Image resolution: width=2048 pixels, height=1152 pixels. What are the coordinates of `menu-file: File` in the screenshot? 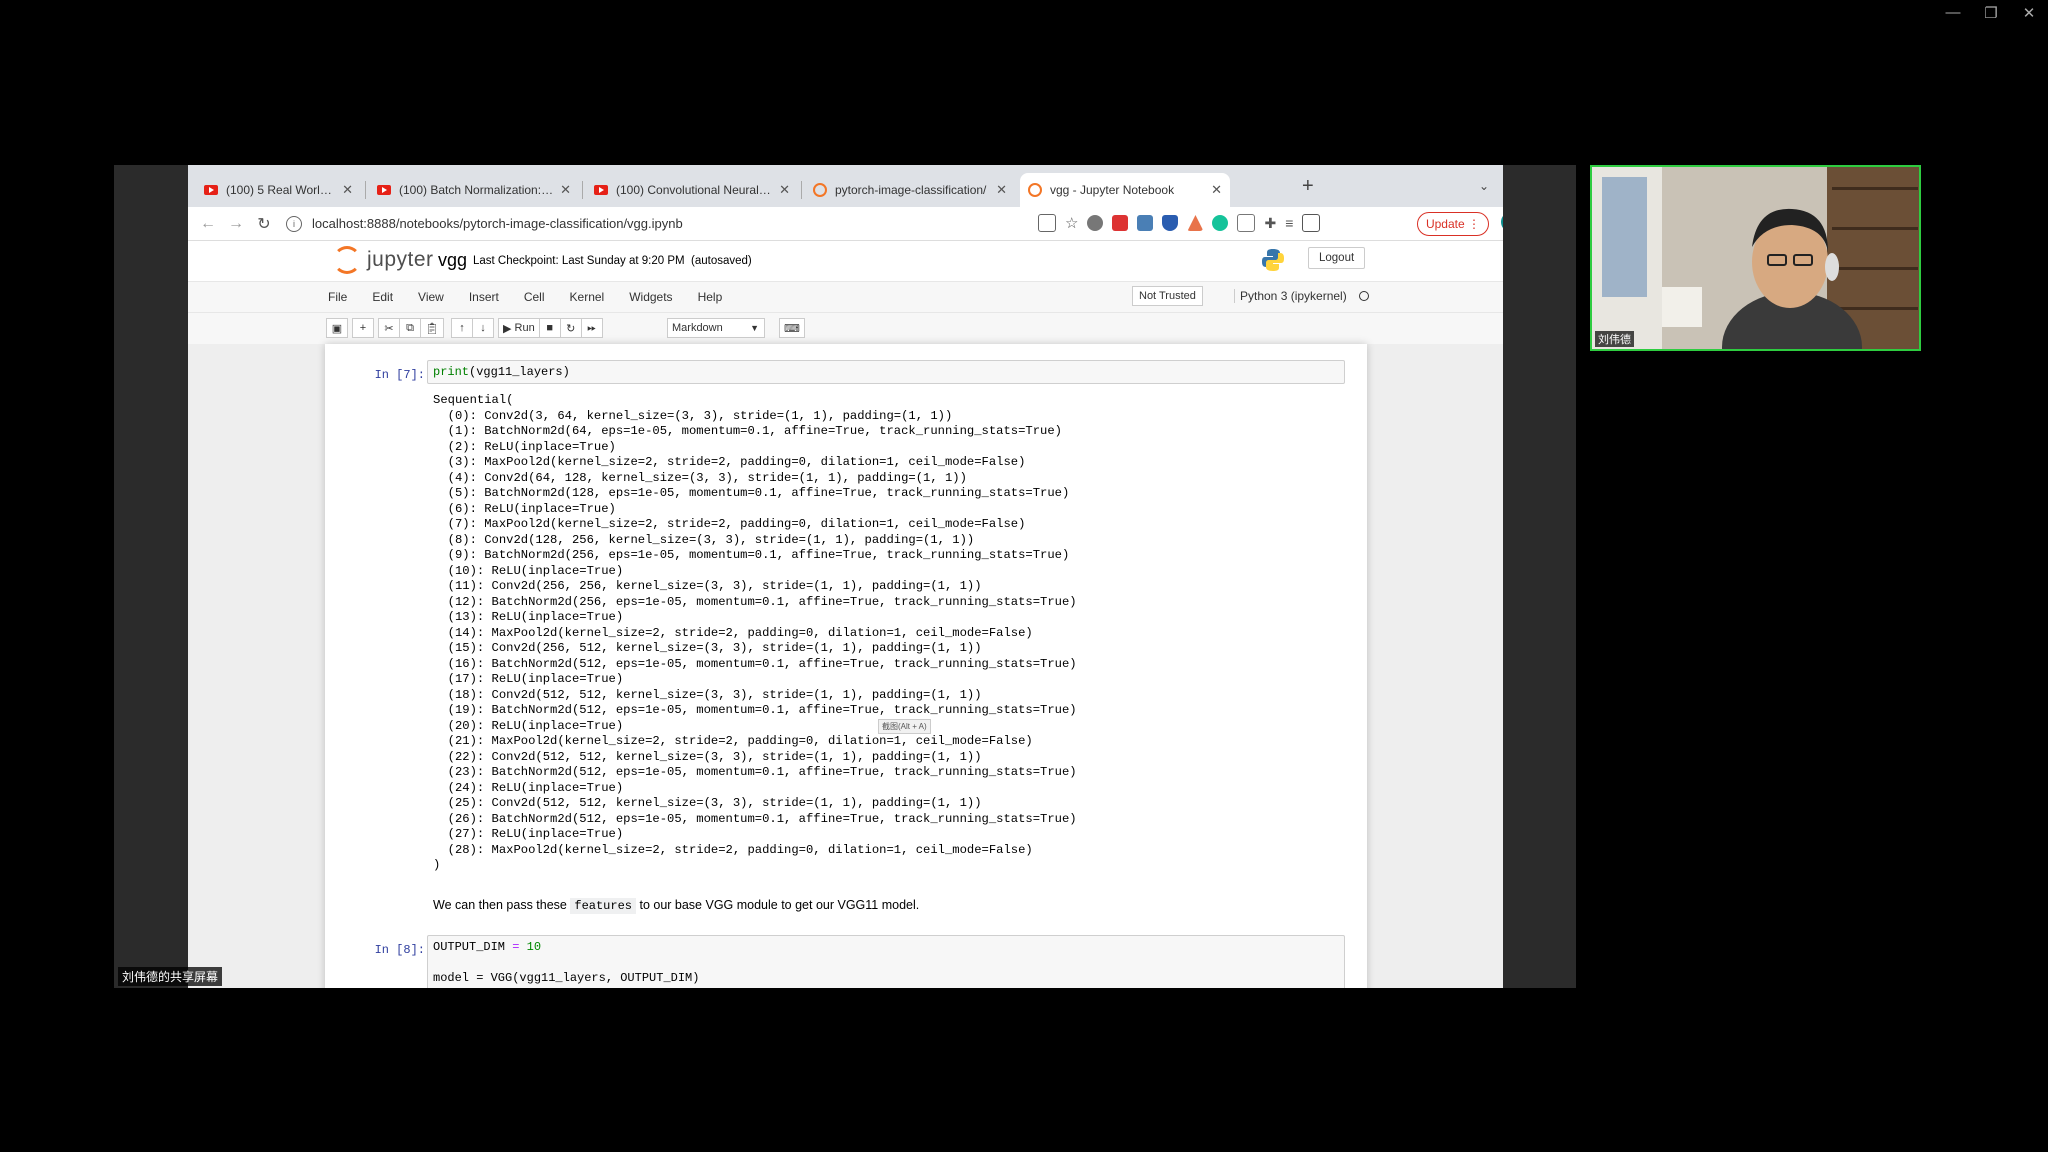 It's located at (337, 297).